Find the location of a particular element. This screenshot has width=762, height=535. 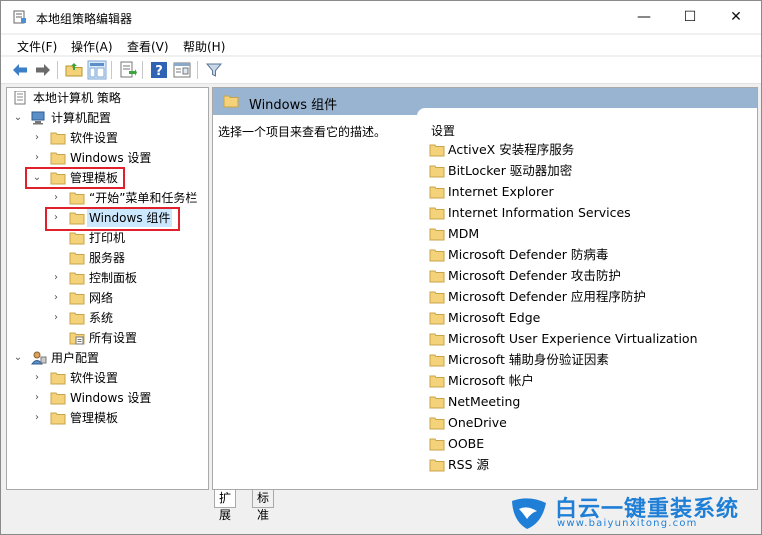

settings-item-label: Microsoft Edge is located at coordinates (494, 317).